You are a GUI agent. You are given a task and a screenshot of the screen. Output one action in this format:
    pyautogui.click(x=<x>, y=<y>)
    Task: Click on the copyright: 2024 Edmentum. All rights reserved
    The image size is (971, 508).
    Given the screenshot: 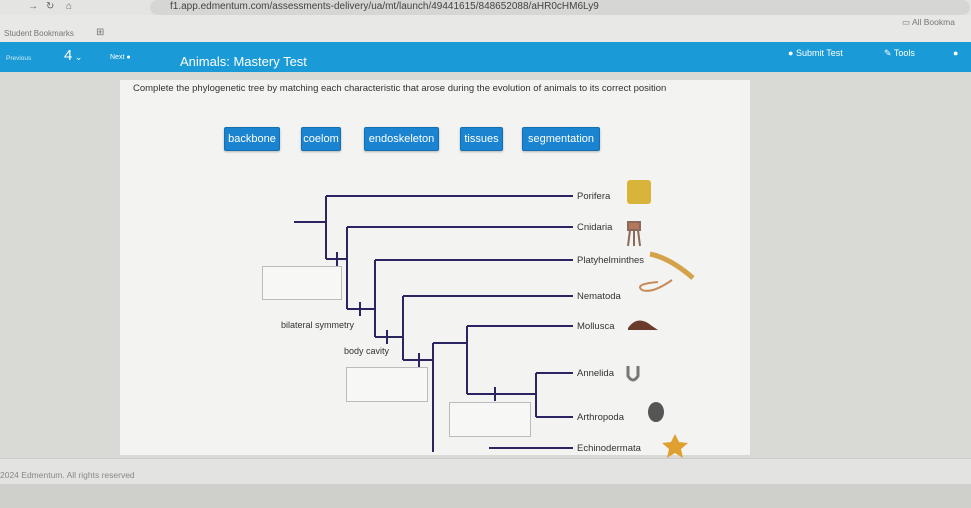 What is the action you would take?
    pyautogui.click(x=67, y=475)
    